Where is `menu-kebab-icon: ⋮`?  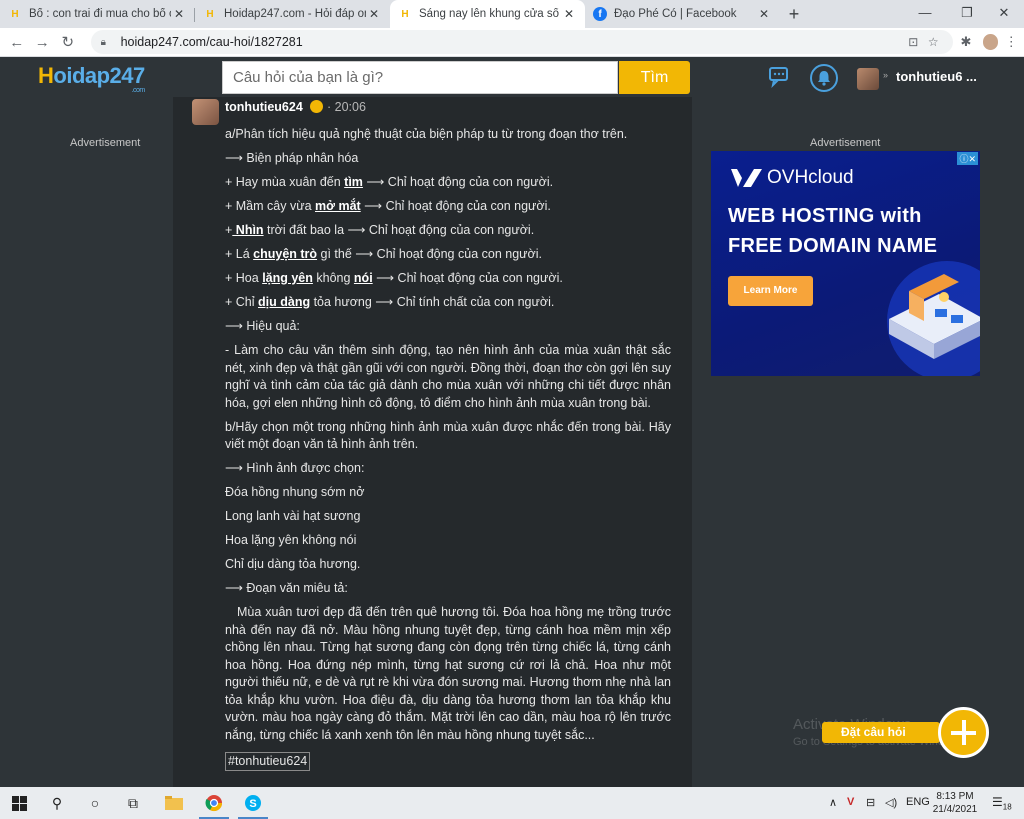 menu-kebab-icon: ⋮ is located at coordinates (1011, 42).